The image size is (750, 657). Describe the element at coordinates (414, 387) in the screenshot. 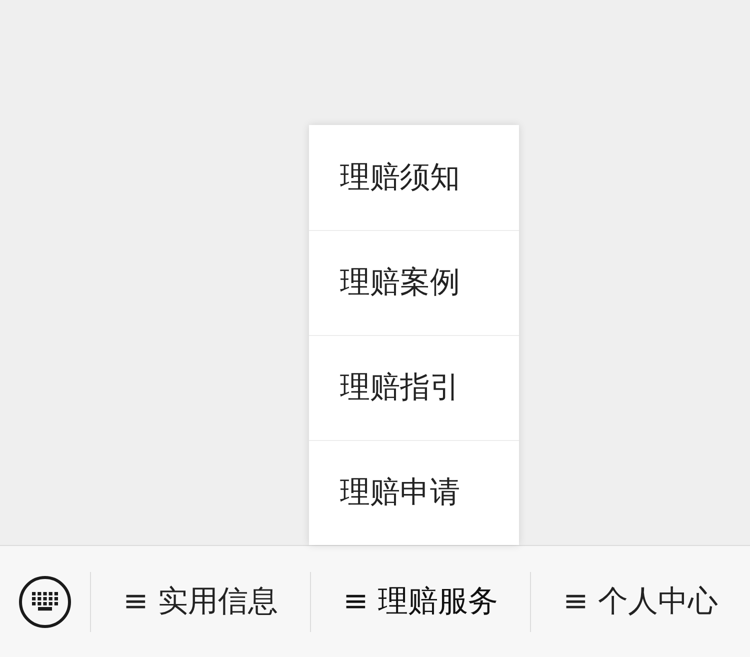

I see `submenu-item: 理赔指引` at that location.